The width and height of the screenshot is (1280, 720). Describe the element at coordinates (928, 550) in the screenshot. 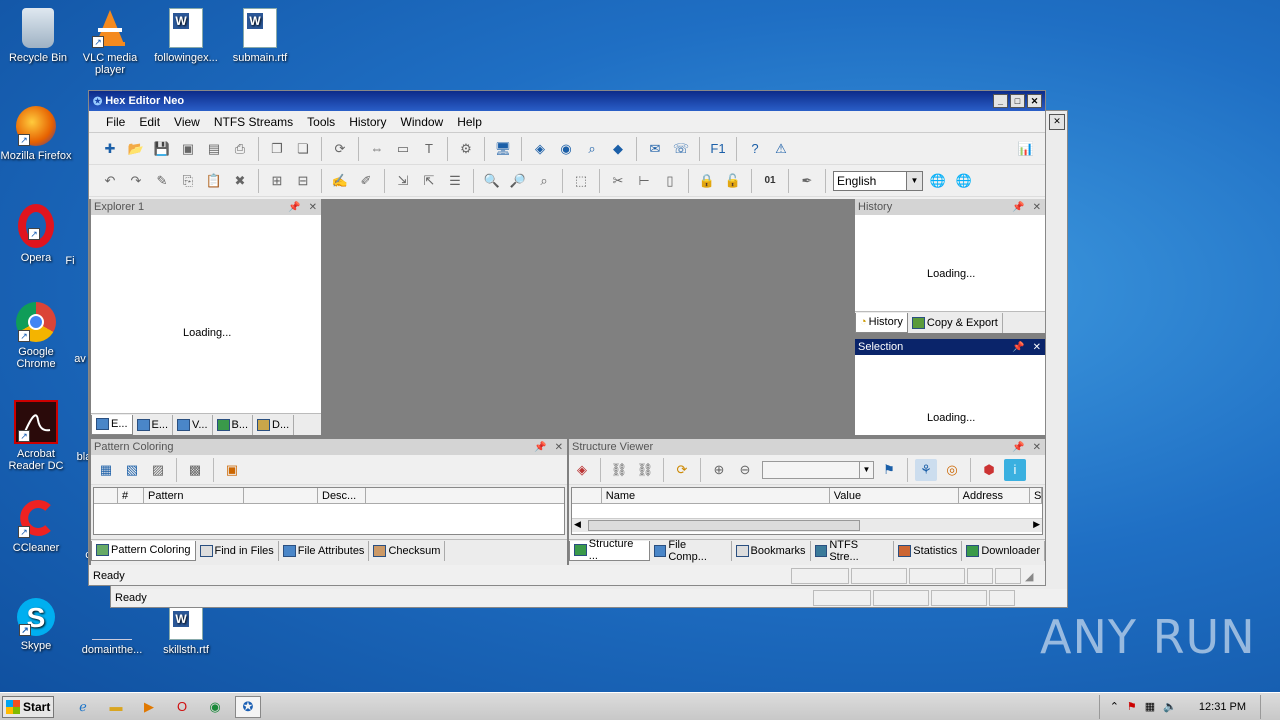

I see `statistics-tab: Statistics` at that location.